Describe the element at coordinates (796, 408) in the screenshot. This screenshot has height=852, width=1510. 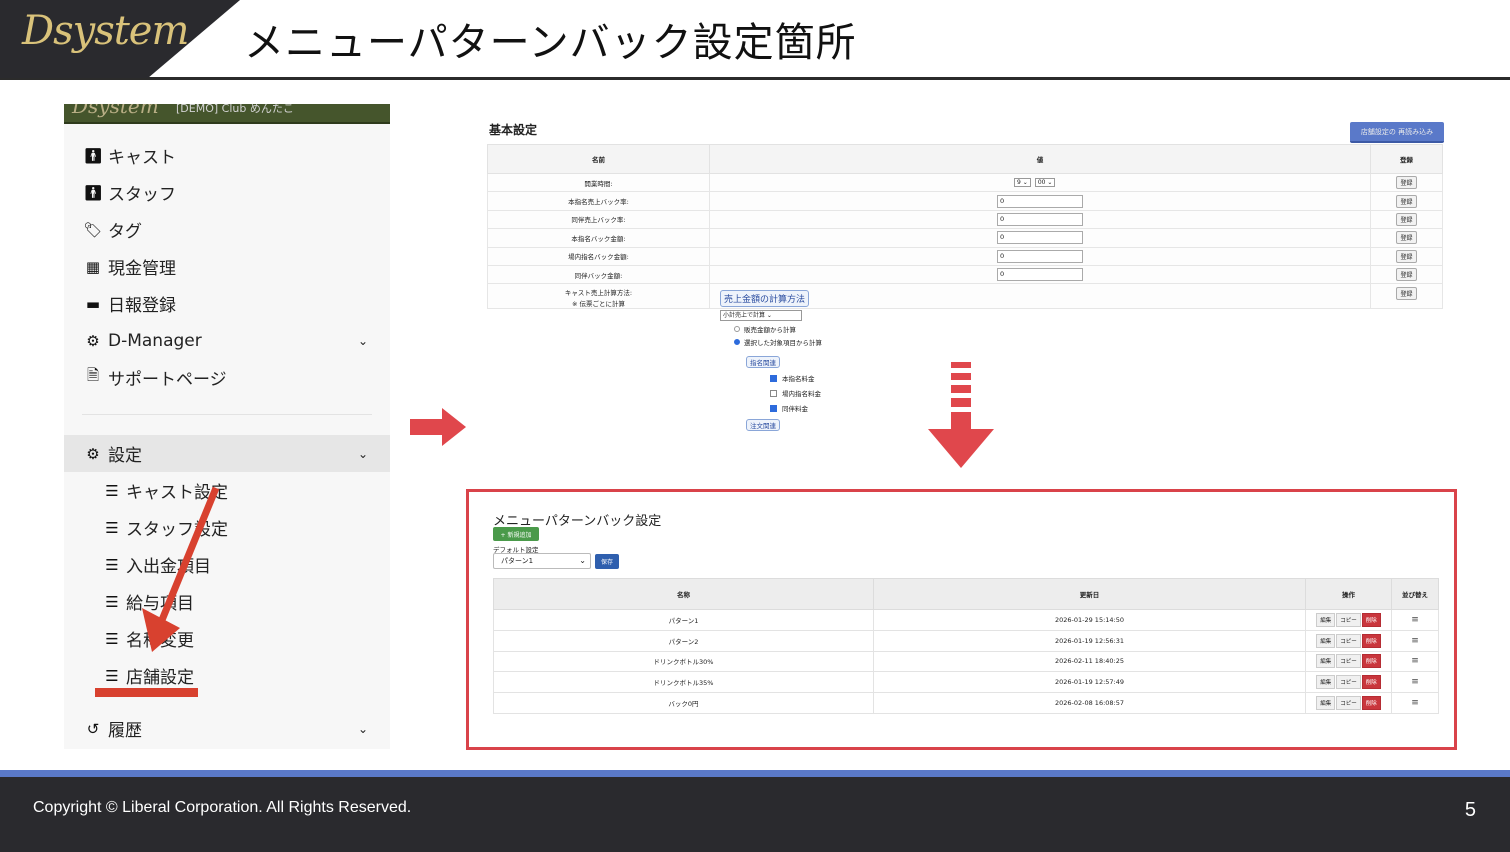
I see `checkbox-dohan: 同伴料金` at that location.